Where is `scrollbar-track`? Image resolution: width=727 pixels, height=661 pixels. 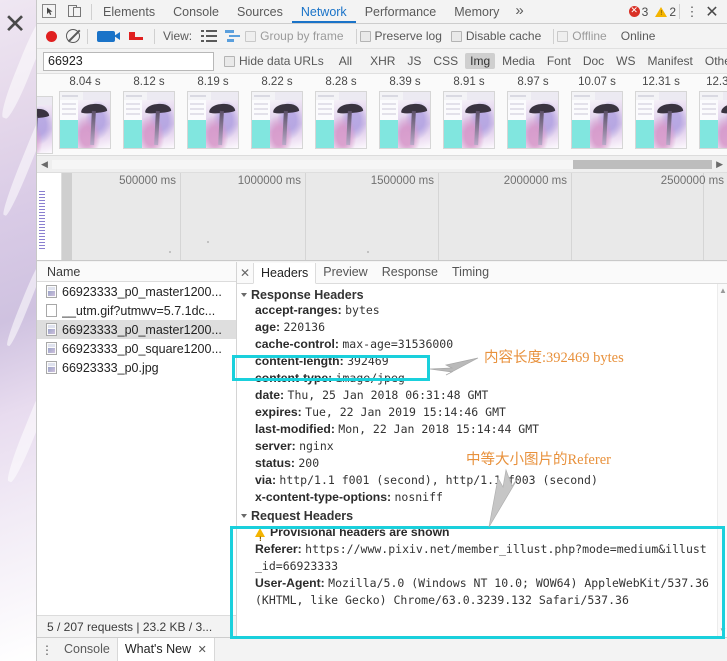
scrollbar-track is located at coordinates (382, 164).